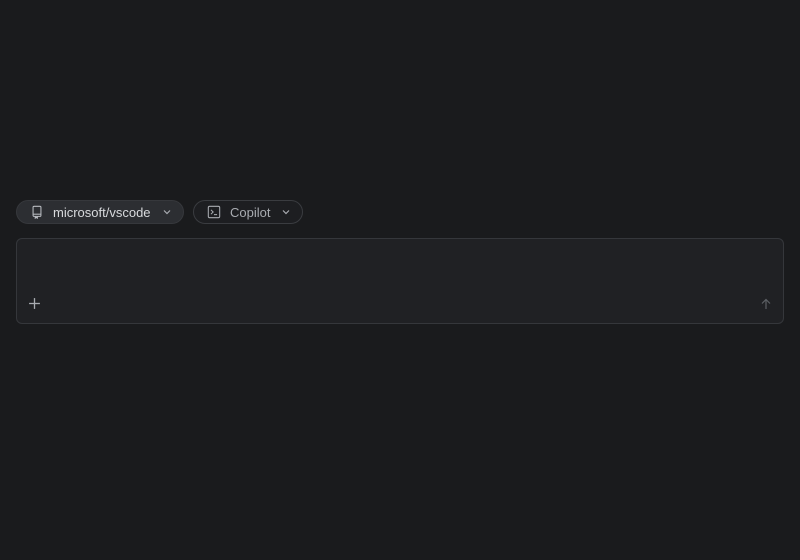  I want to click on repo-selector-label: microsoft/vscode, so click(102, 212).